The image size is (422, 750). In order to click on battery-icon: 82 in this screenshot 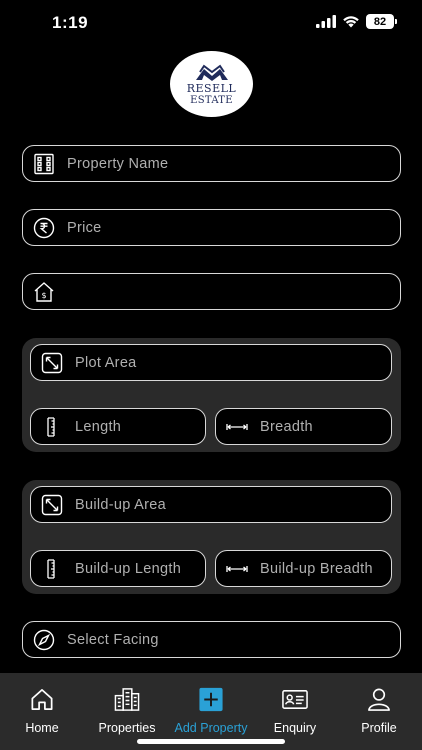, I will do `click(381, 21)`.